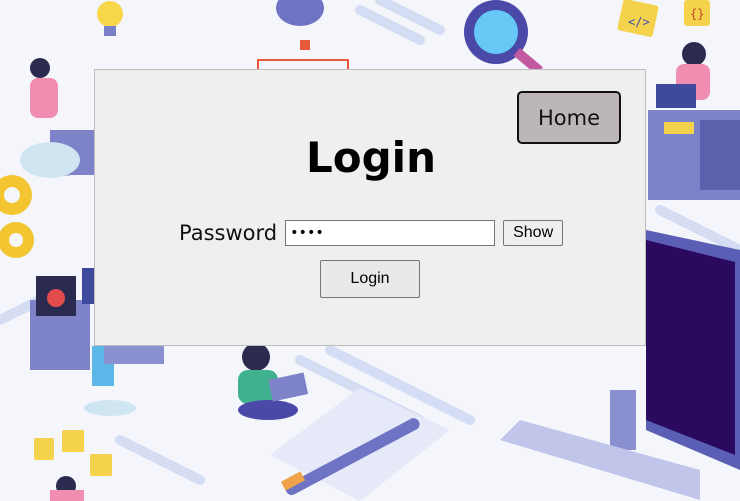 Image resolution: width=740 pixels, height=501 pixels. Describe the element at coordinates (110, 14) in the screenshot. I see `lightbulb-icon` at that location.